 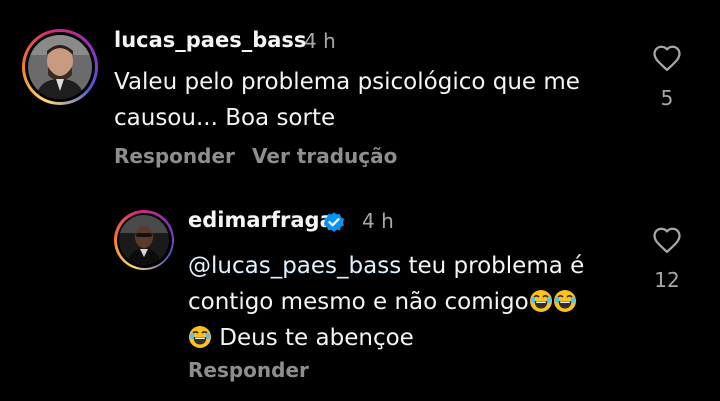 What do you see at coordinates (378, 221) in the screenshot?
I see `reply-timestamp: 4 h` at bounding box center [378, 221].